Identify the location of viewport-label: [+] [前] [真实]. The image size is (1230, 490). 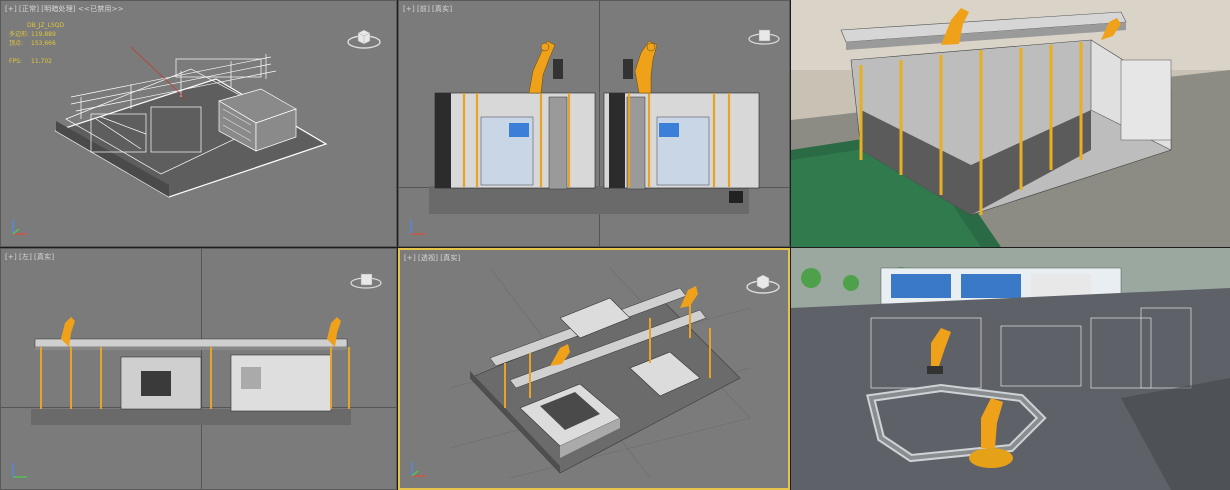
(428, 9).